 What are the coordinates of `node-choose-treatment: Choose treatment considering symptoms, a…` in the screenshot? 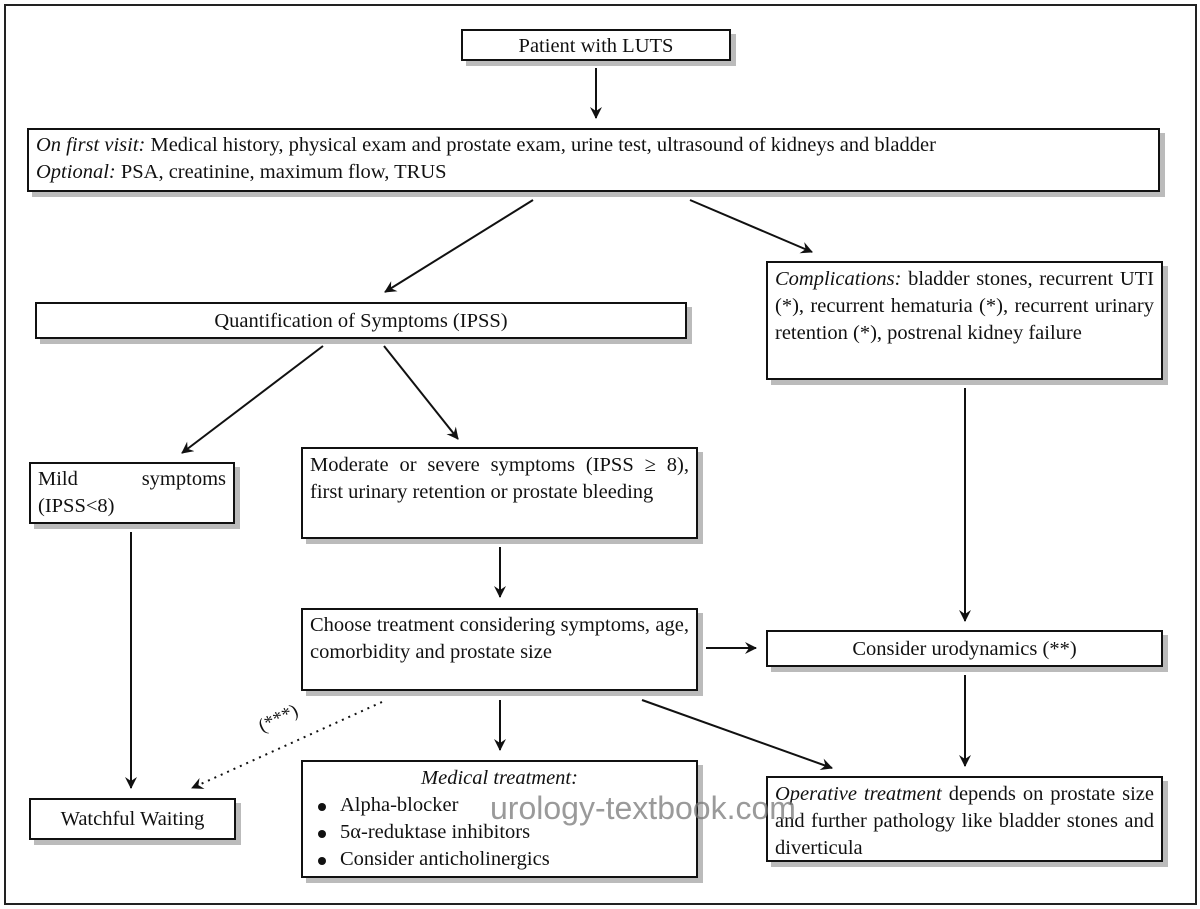 It's located at (499, 649).